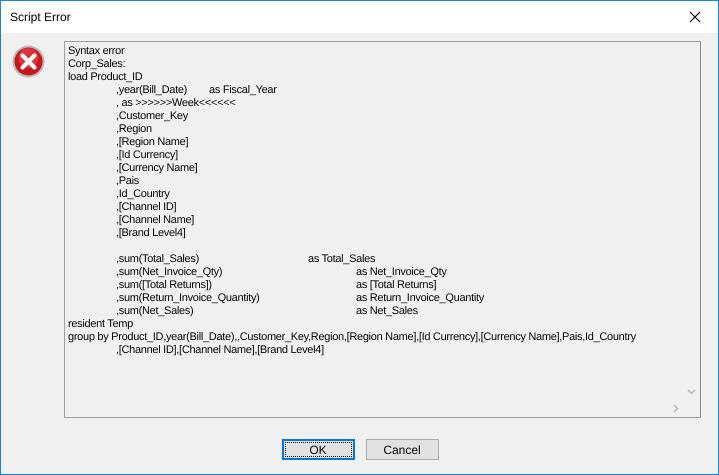 This screenshot has height=475, width=719. What do you see at coordinates (676, 408) in the screenshot?
I see `scroll-right-icon` at bounding box center [676, 408].